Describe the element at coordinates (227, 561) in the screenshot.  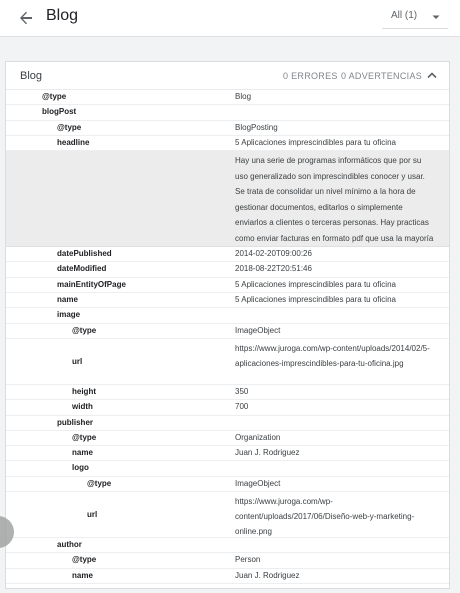
I see `table-row: @type Person` at that location.